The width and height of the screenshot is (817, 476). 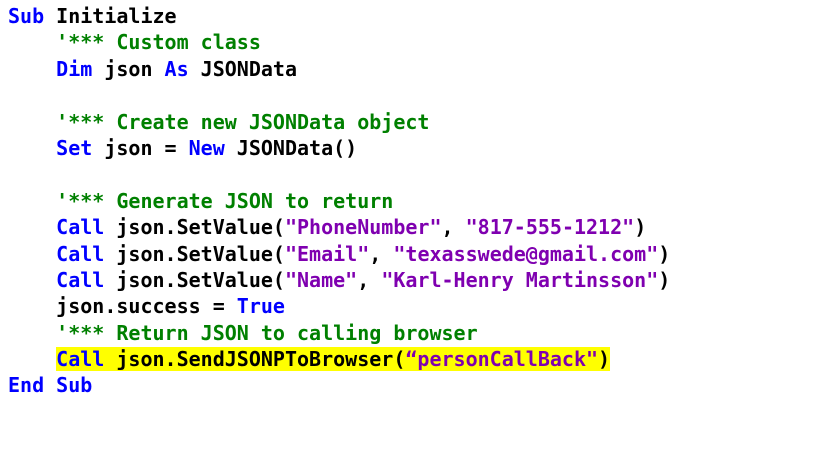 I want to click on code-line-6: Set json = New JSONData(), so click(x=339, y=148).